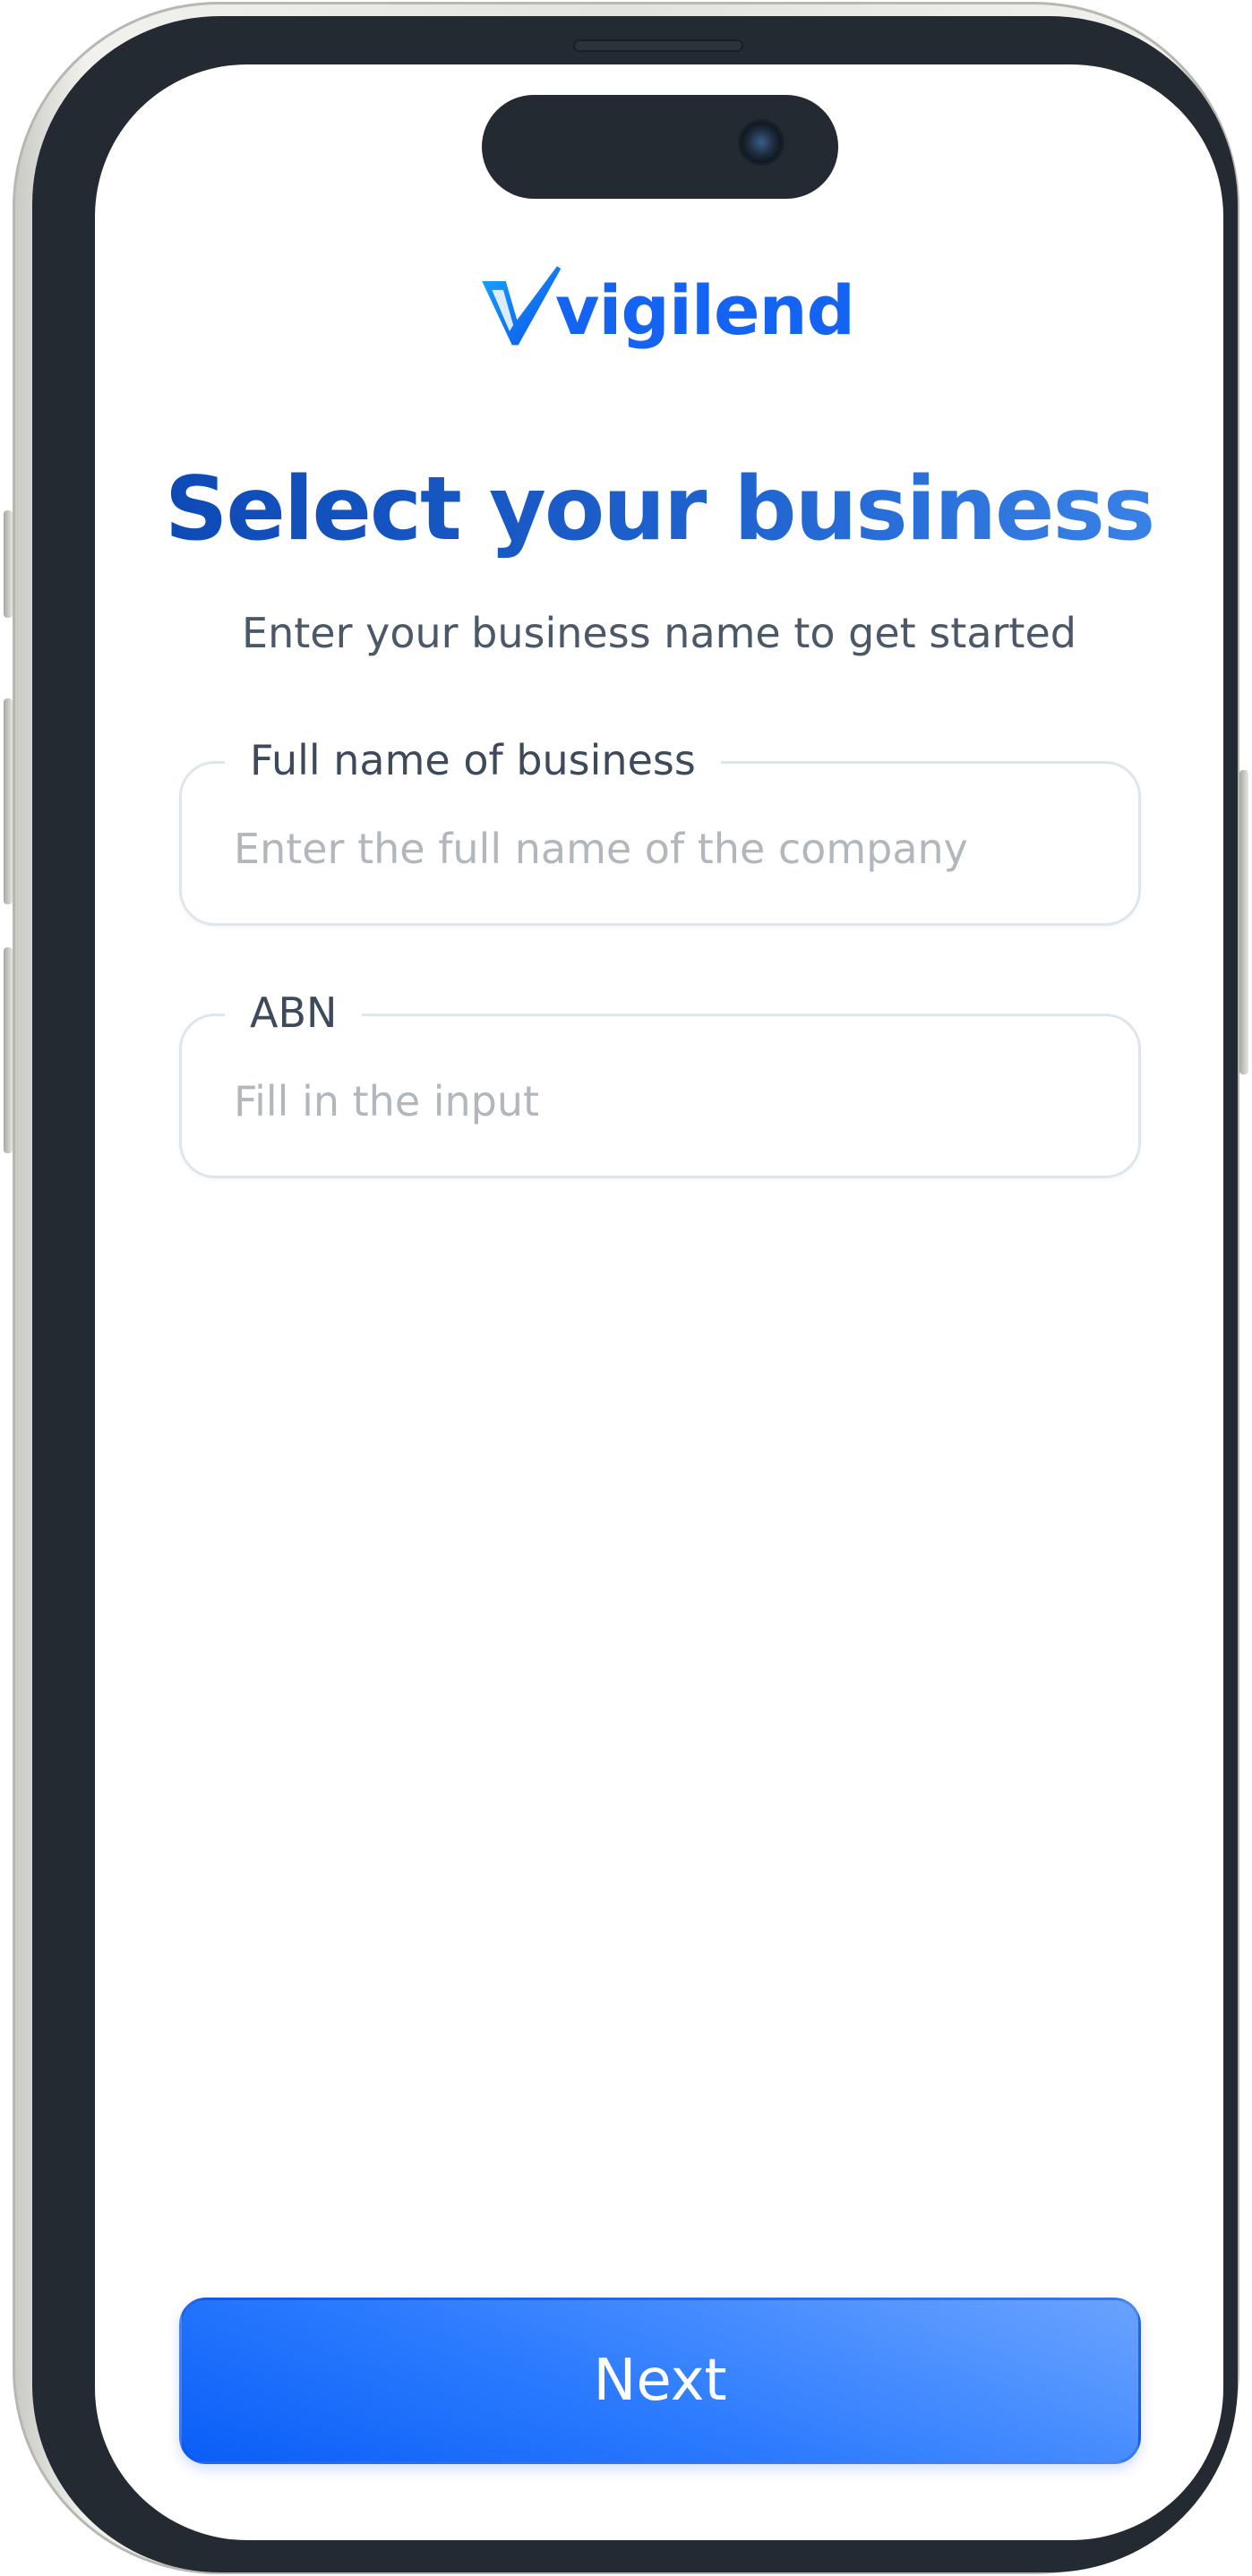  What do you see at coordinates (473, 760) in the screenshot?
I see `business-name-label: Full name of business` at bounding box center [473, 760].